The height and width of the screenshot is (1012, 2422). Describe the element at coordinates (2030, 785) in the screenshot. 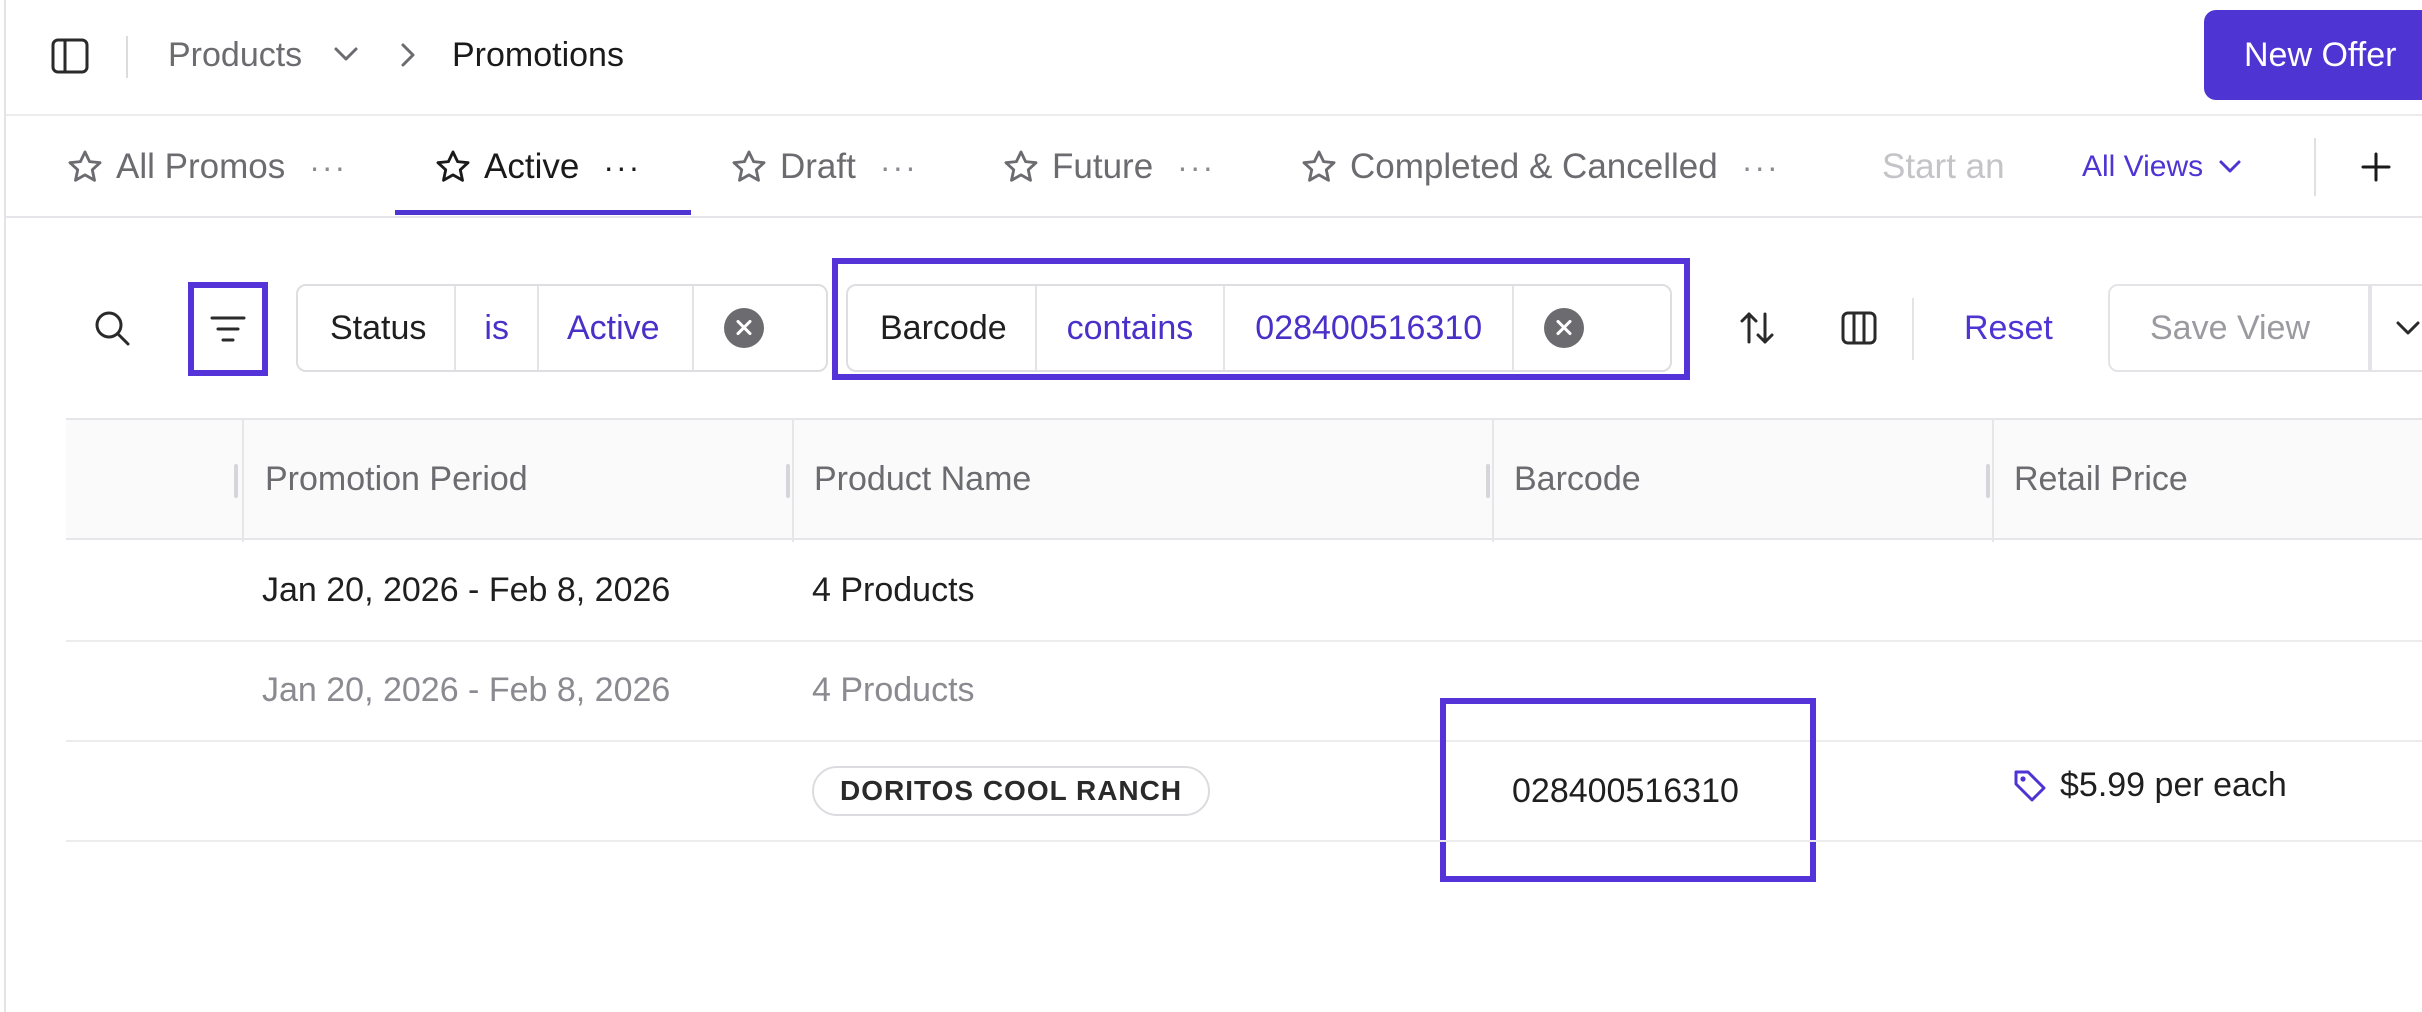

I see `price-tag-icon` at that location.